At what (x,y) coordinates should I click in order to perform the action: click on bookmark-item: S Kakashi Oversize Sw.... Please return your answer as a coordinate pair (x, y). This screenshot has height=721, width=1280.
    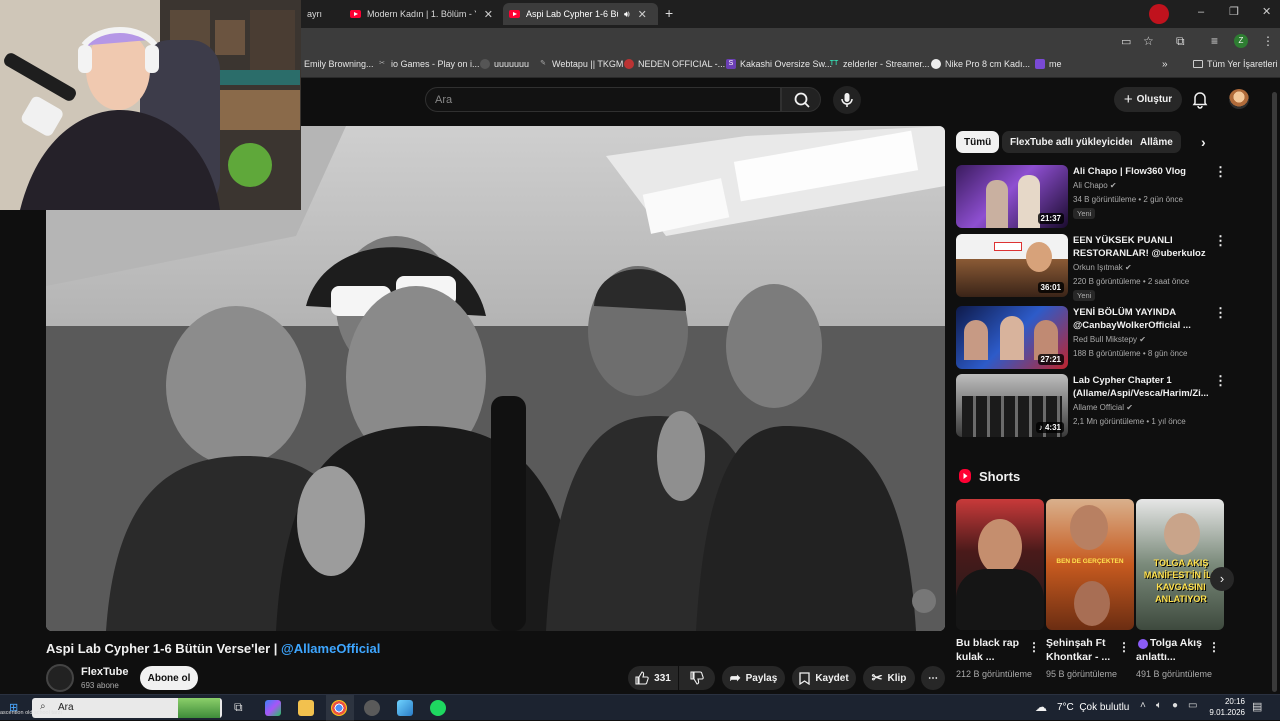
    Looking at the image, I should click on (779, 64).